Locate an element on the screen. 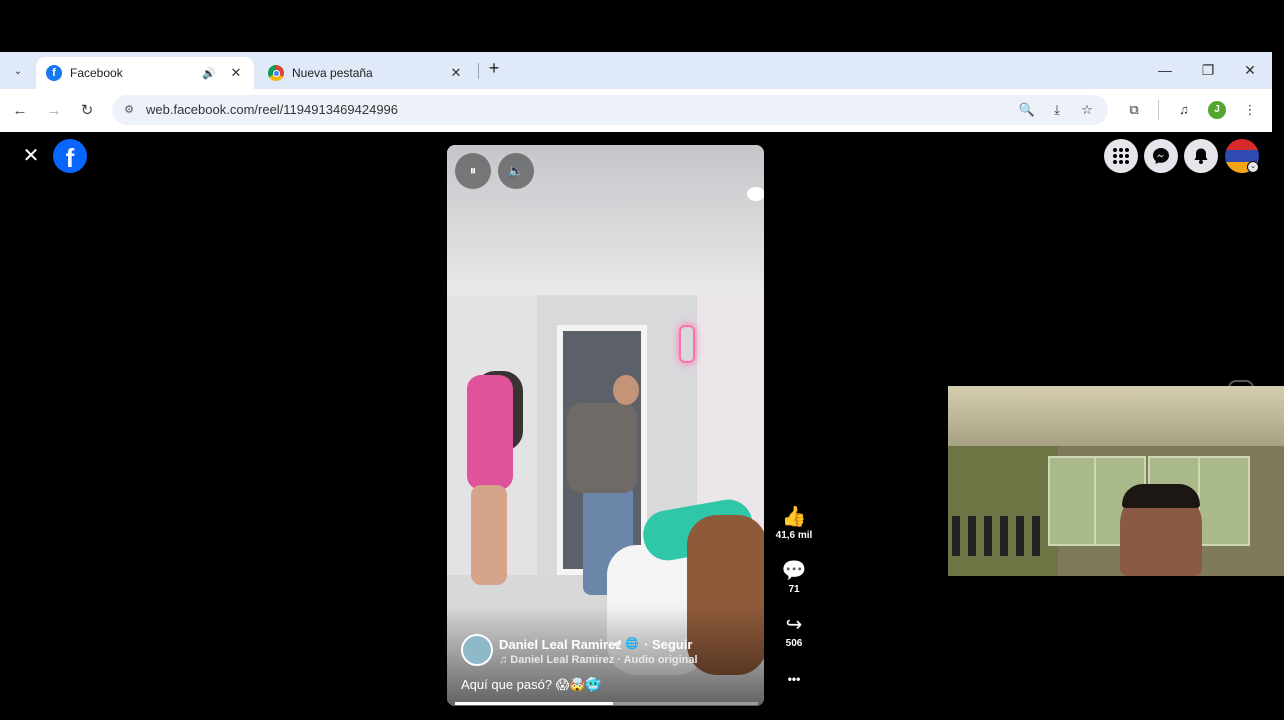  tab-title: Facebook is located at coordinates (96, 73).